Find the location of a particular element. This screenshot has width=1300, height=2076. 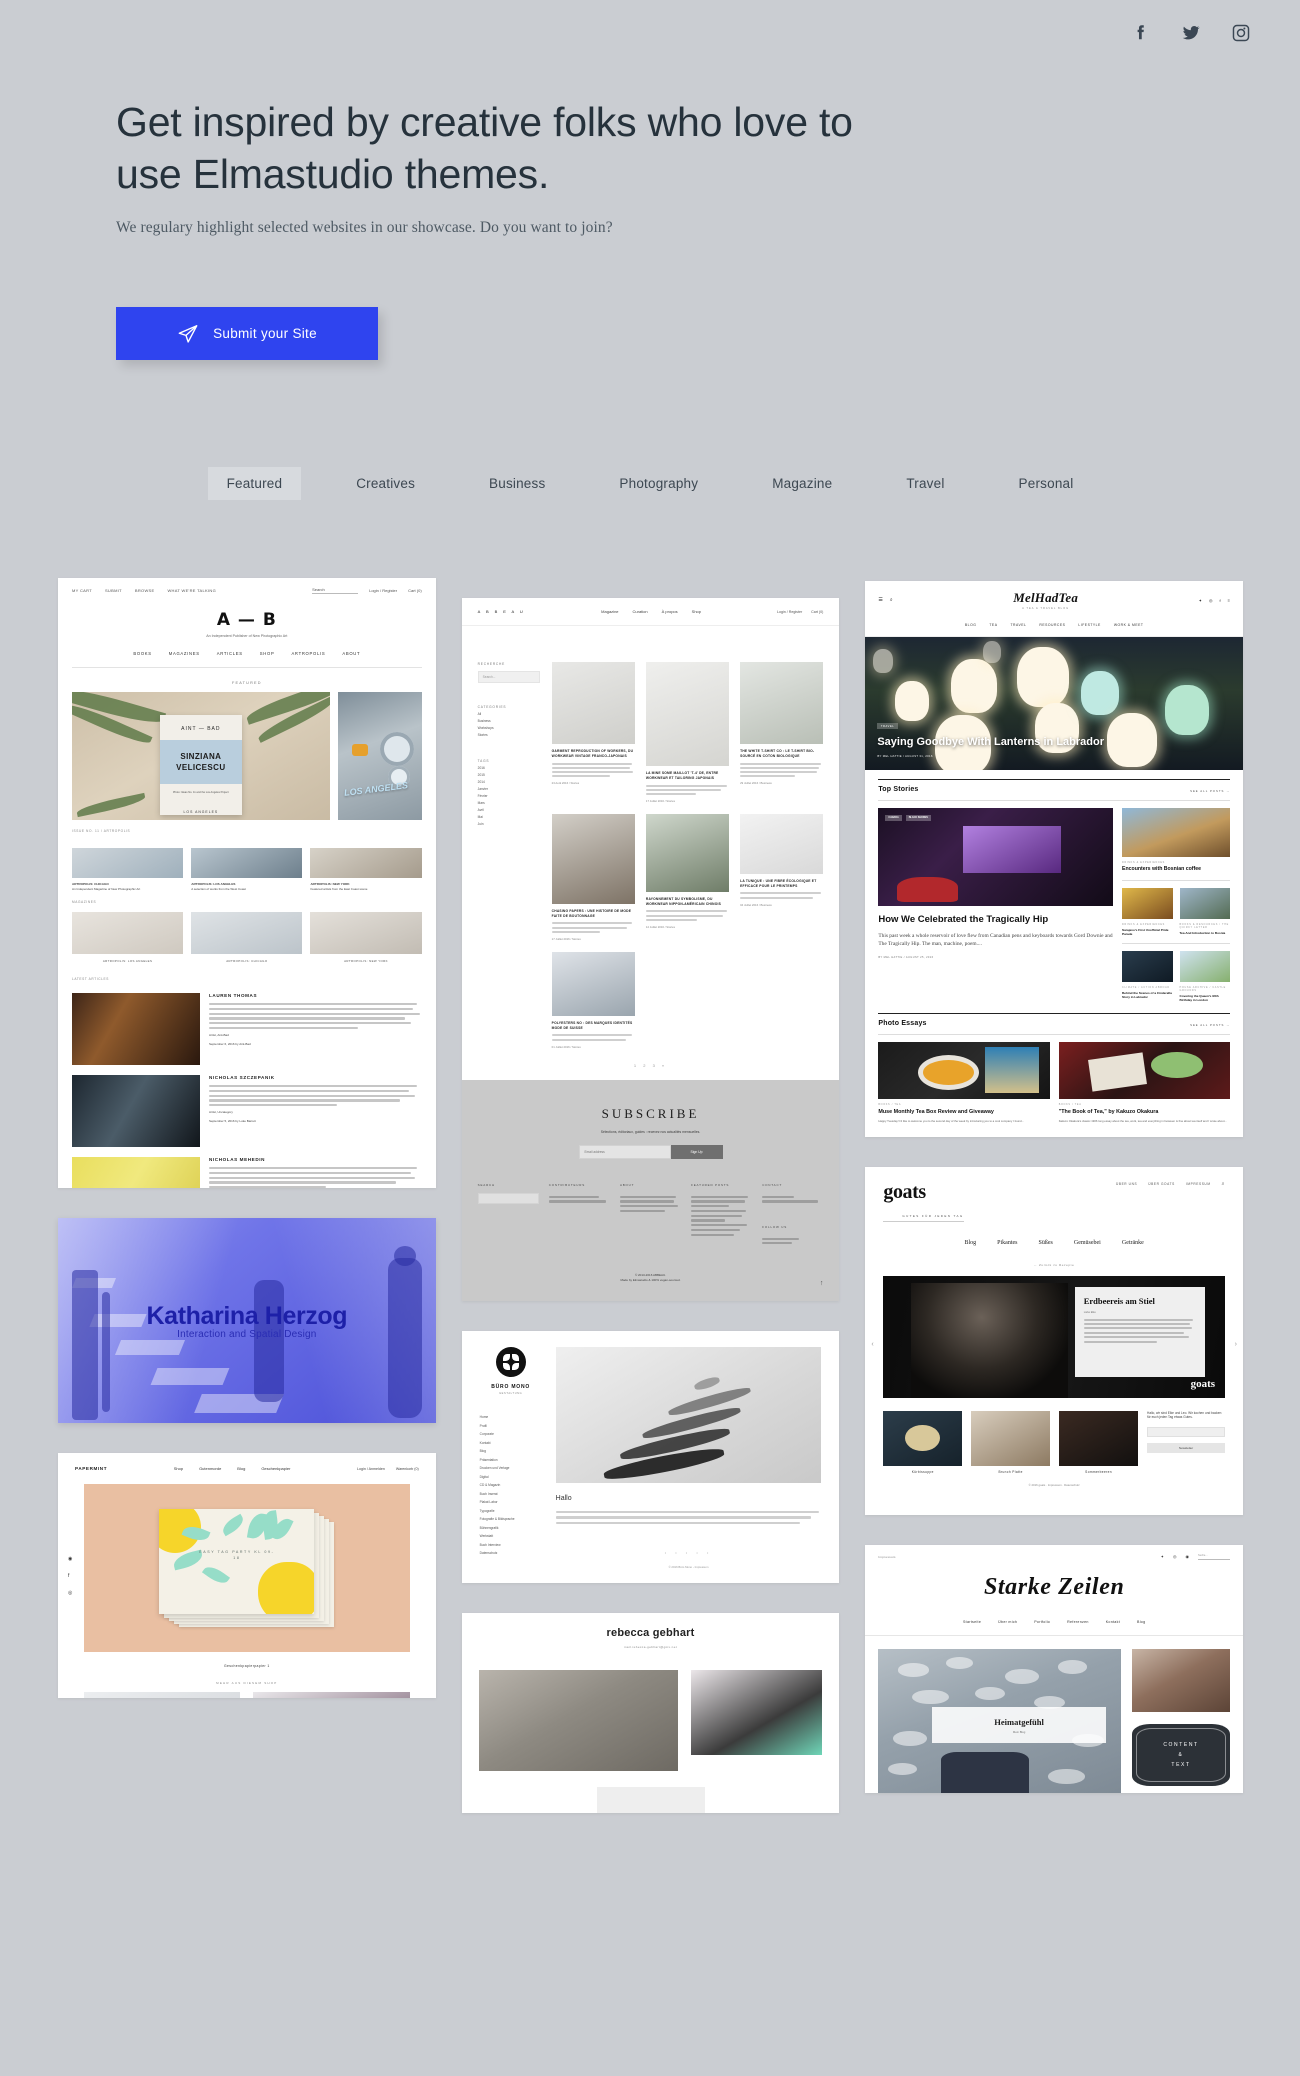

magazine-pagination: 1 2 3 » is located at coordinates (651, 1064).